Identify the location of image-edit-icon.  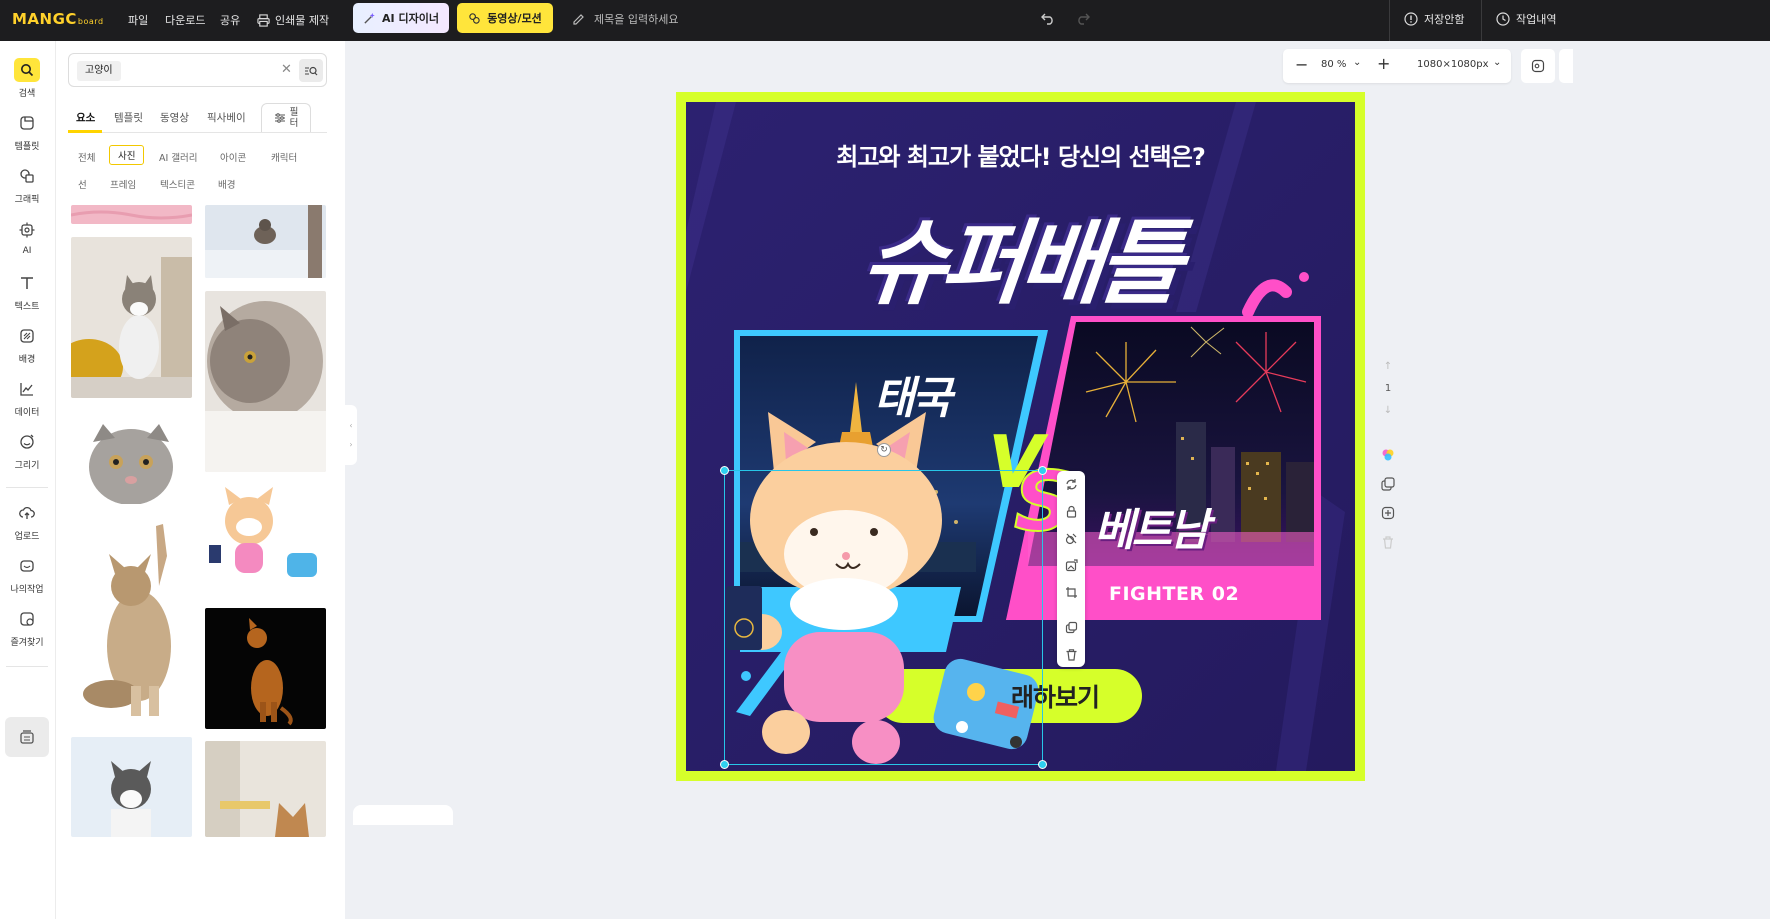
(1071, 565).